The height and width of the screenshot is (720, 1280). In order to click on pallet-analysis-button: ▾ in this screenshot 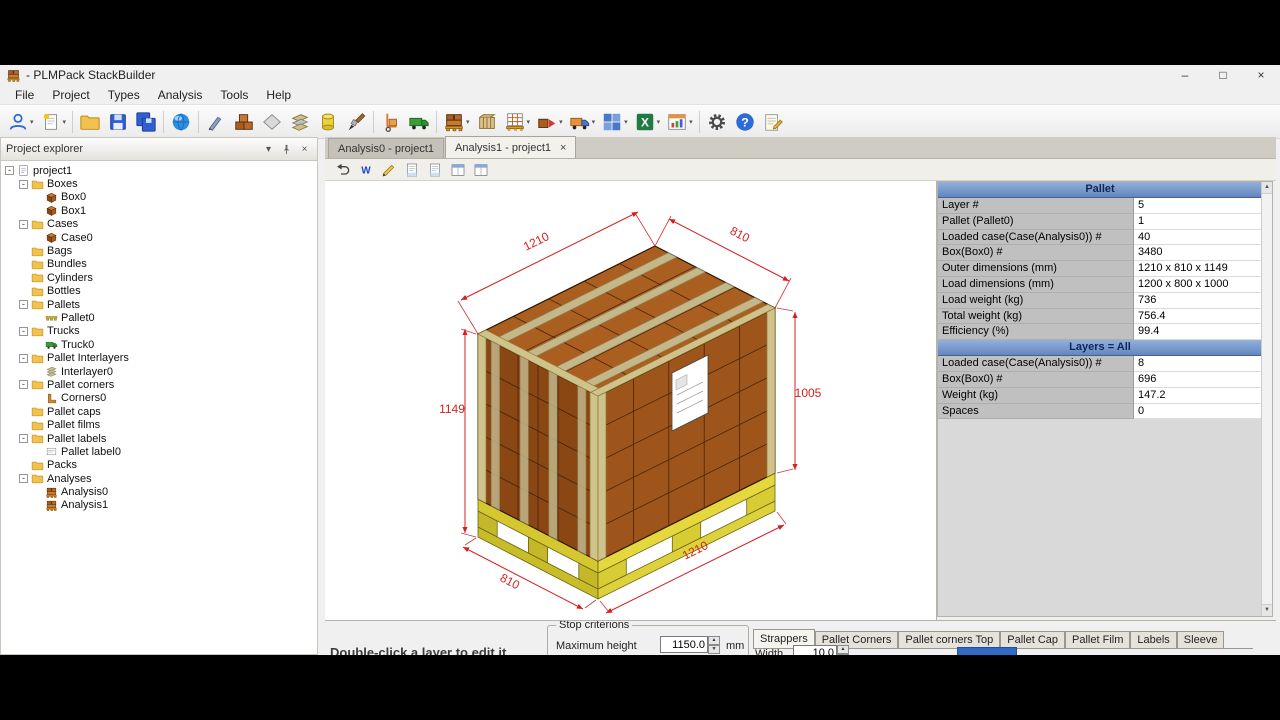, I will do `click(456, 122)`.